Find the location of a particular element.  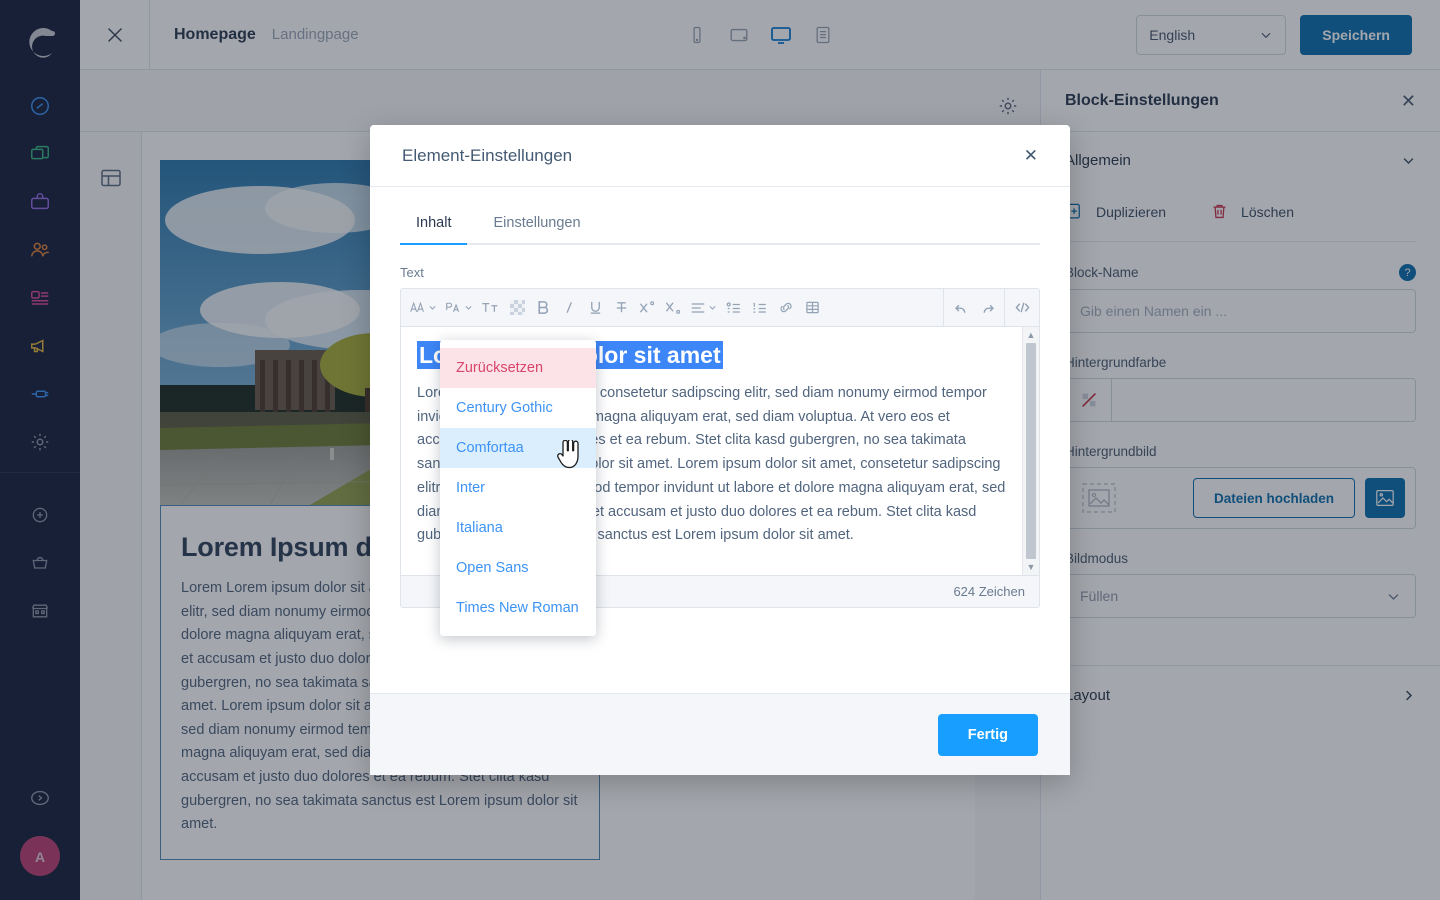

bullet-list-icon is located at coordinates (734, 308).